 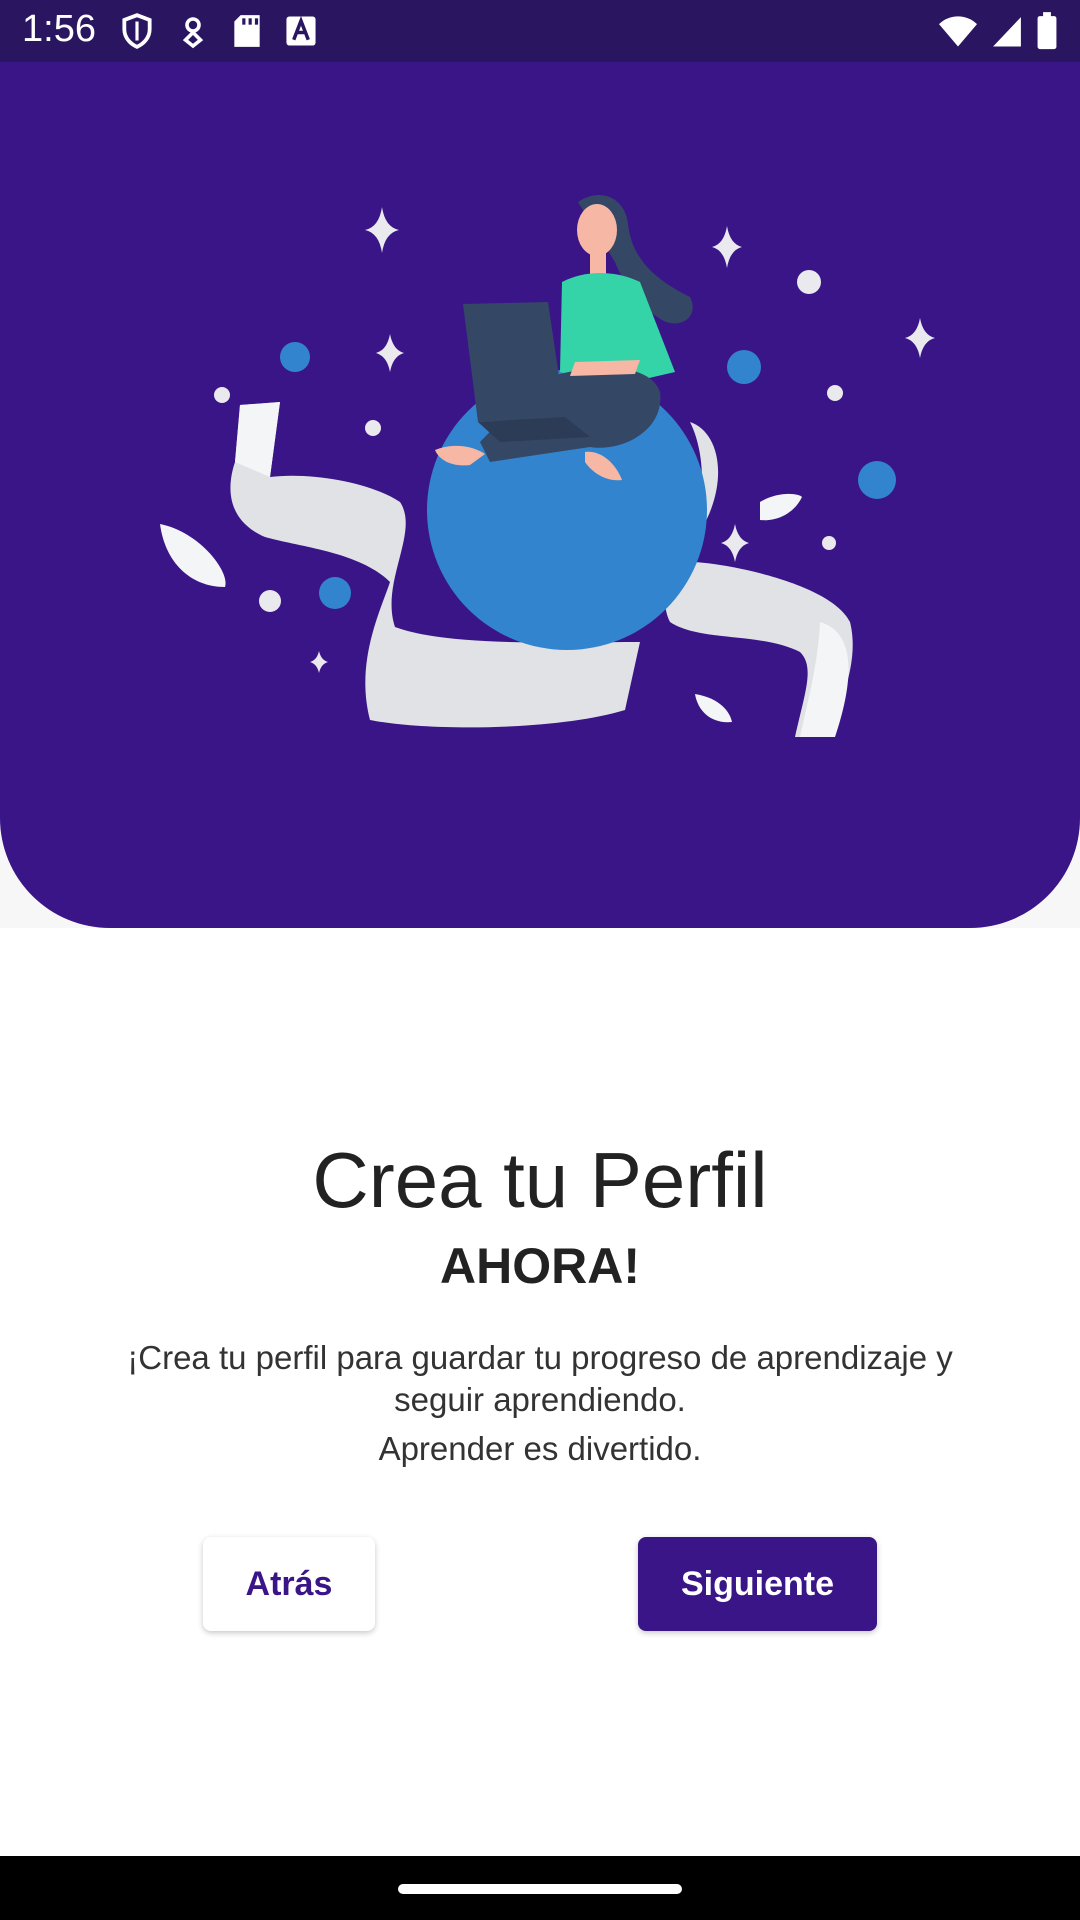 I want to click on description-secondary-text: Aprender es divertido., so click(x=540, y=1448).